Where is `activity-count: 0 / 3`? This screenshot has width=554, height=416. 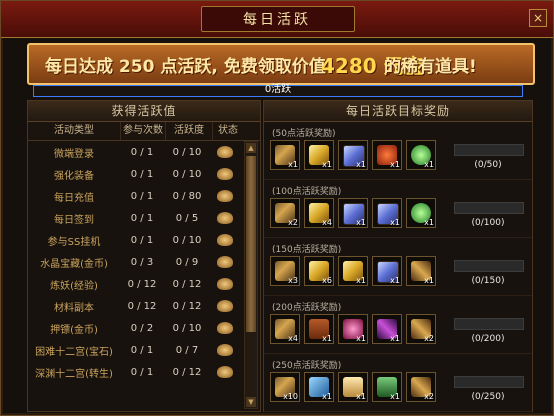 activity-count: 0 / 3 is located at coordinates (142, 262).